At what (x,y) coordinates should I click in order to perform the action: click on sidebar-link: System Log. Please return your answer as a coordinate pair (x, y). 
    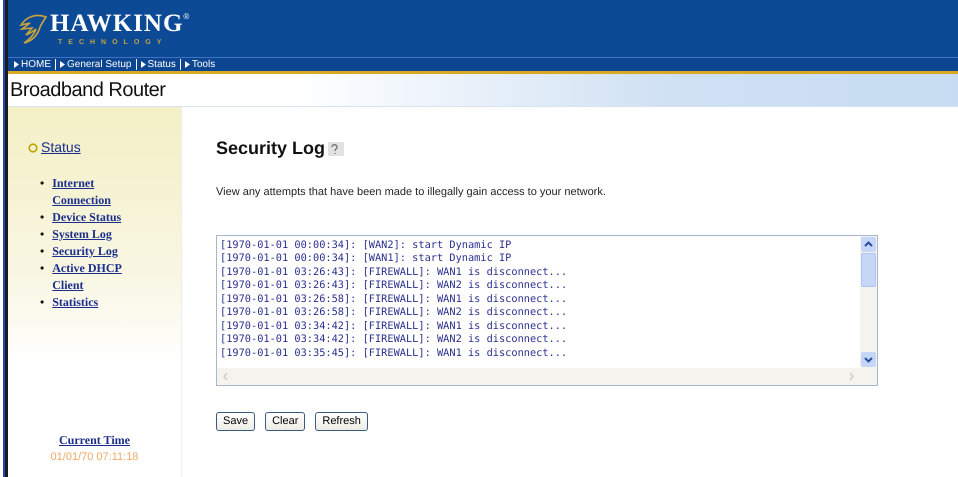
    Looking at the image, I should click on (82, 234).